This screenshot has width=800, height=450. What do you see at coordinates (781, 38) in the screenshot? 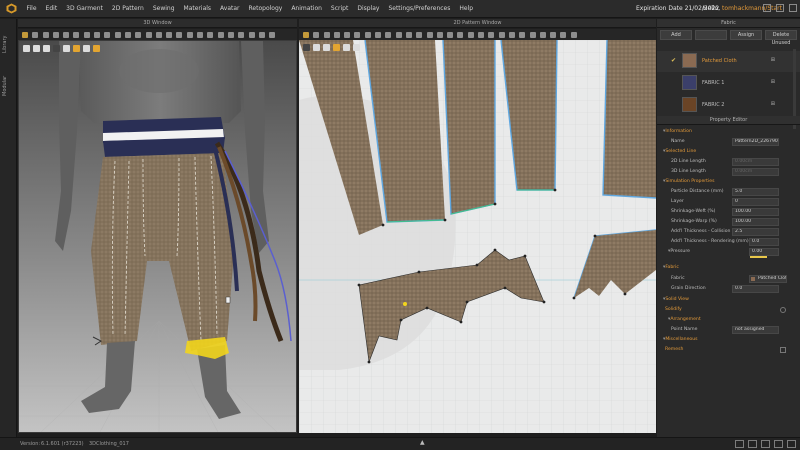
I see `delete-unused-button: Delete Unused` at bounding box center [781, 38].